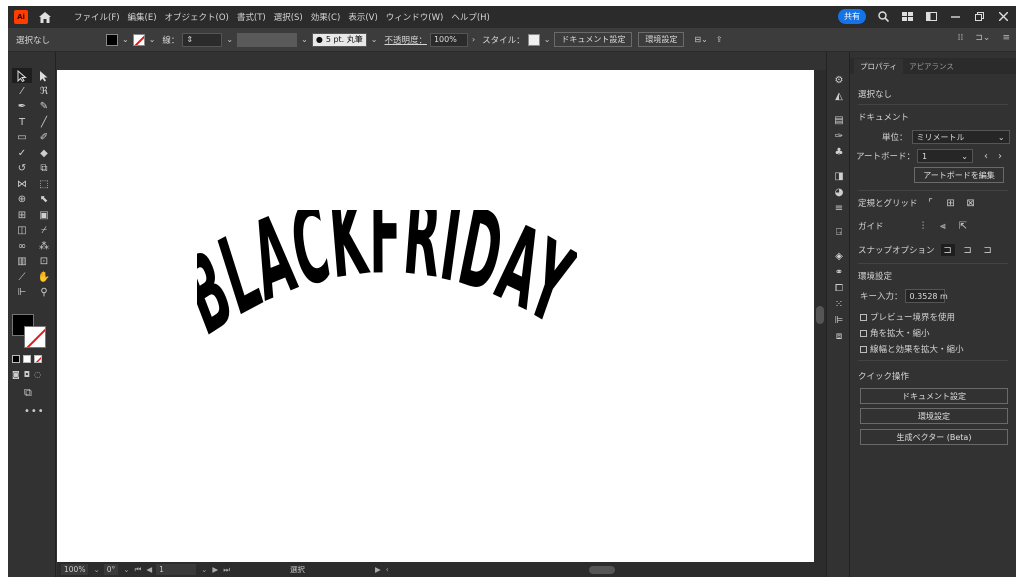 The height and width of the screenshot is (583, 1024). What do you see at coordinates (986, 156) in the screenshot?
I see `artboard-prev-icon: ‹` at bounding box center [986, 156].